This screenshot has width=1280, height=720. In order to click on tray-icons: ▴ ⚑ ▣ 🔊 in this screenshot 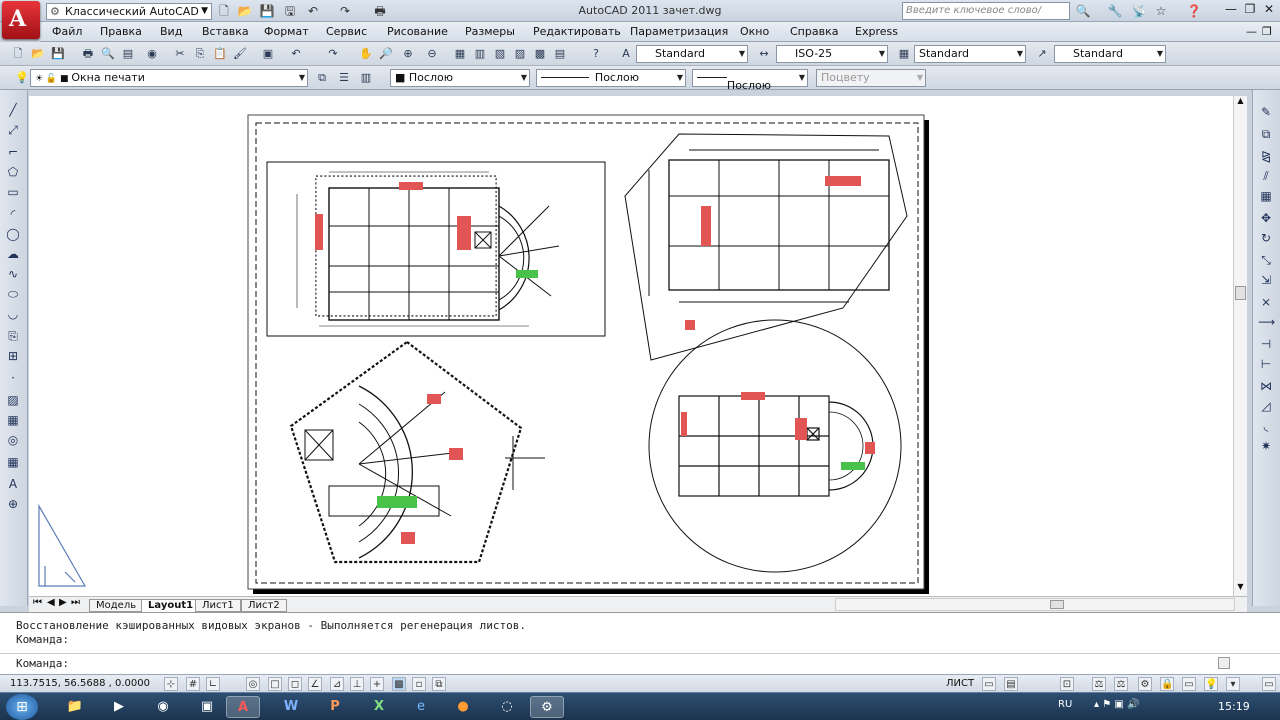, I will do `click(1116, 704)`.